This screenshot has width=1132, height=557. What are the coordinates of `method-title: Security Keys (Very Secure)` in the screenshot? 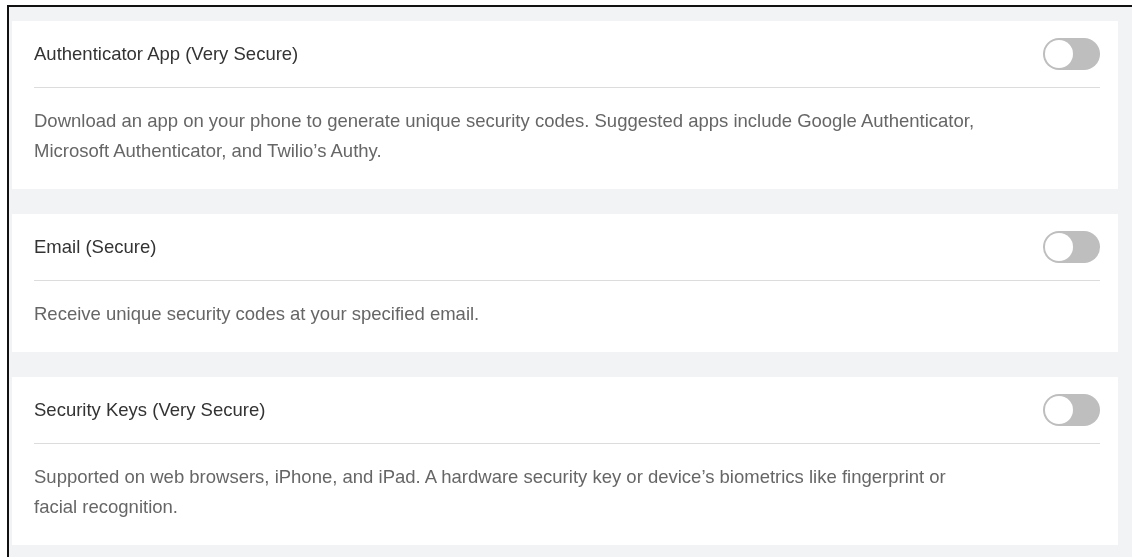 It's located at (150, 410).